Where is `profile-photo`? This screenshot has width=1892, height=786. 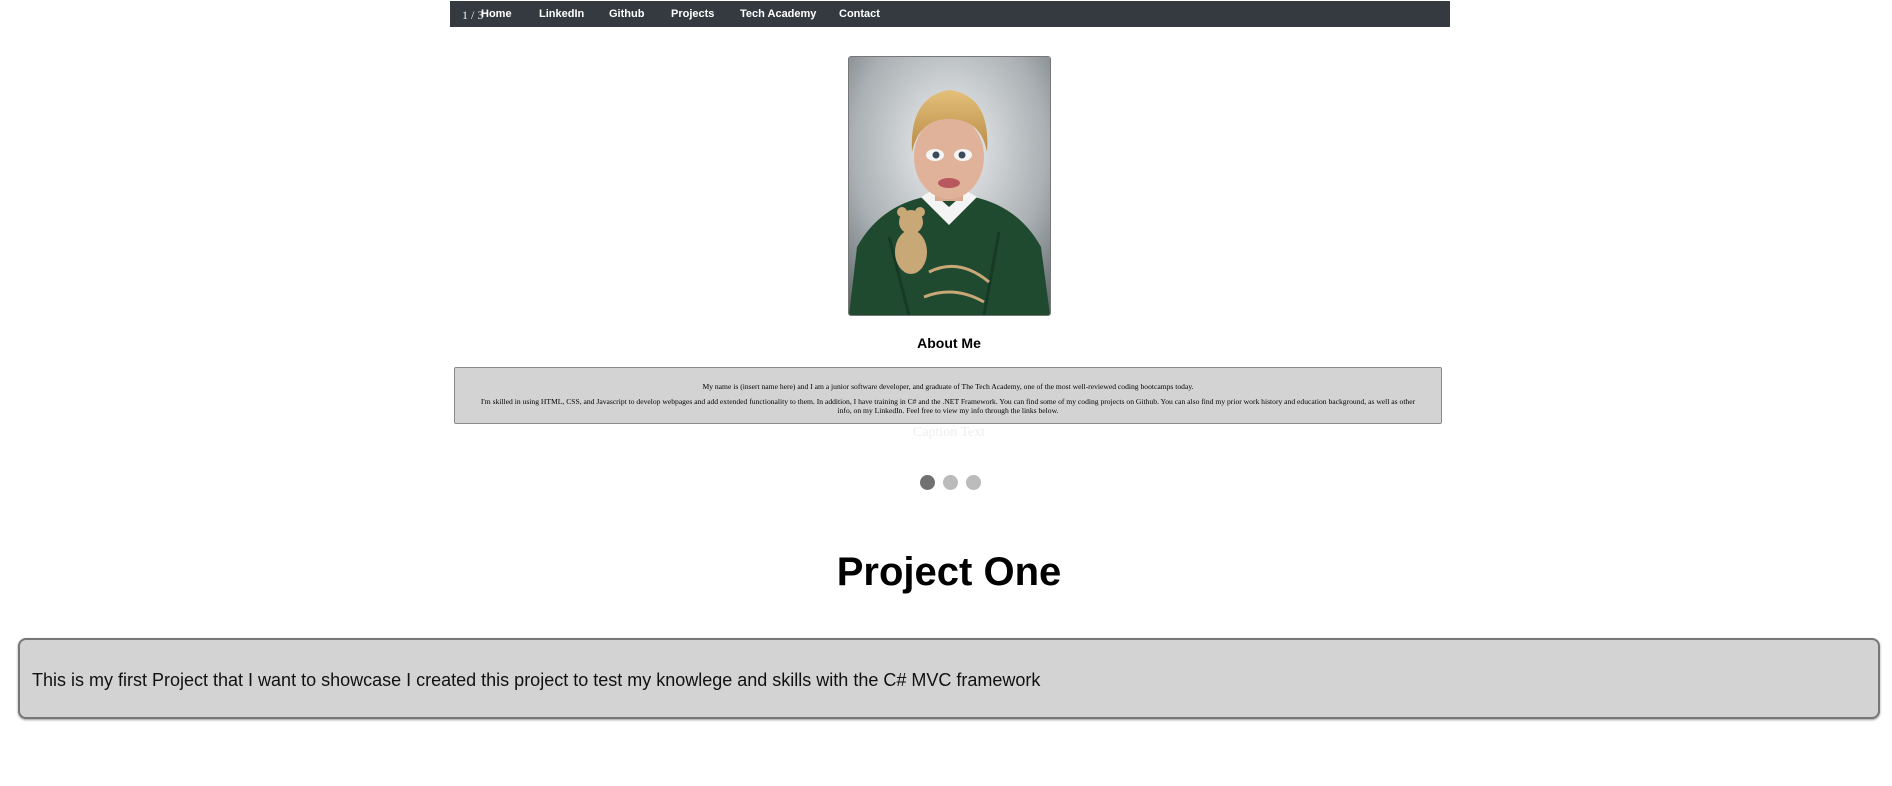 profile-photo is located at coordinates (949, 186).